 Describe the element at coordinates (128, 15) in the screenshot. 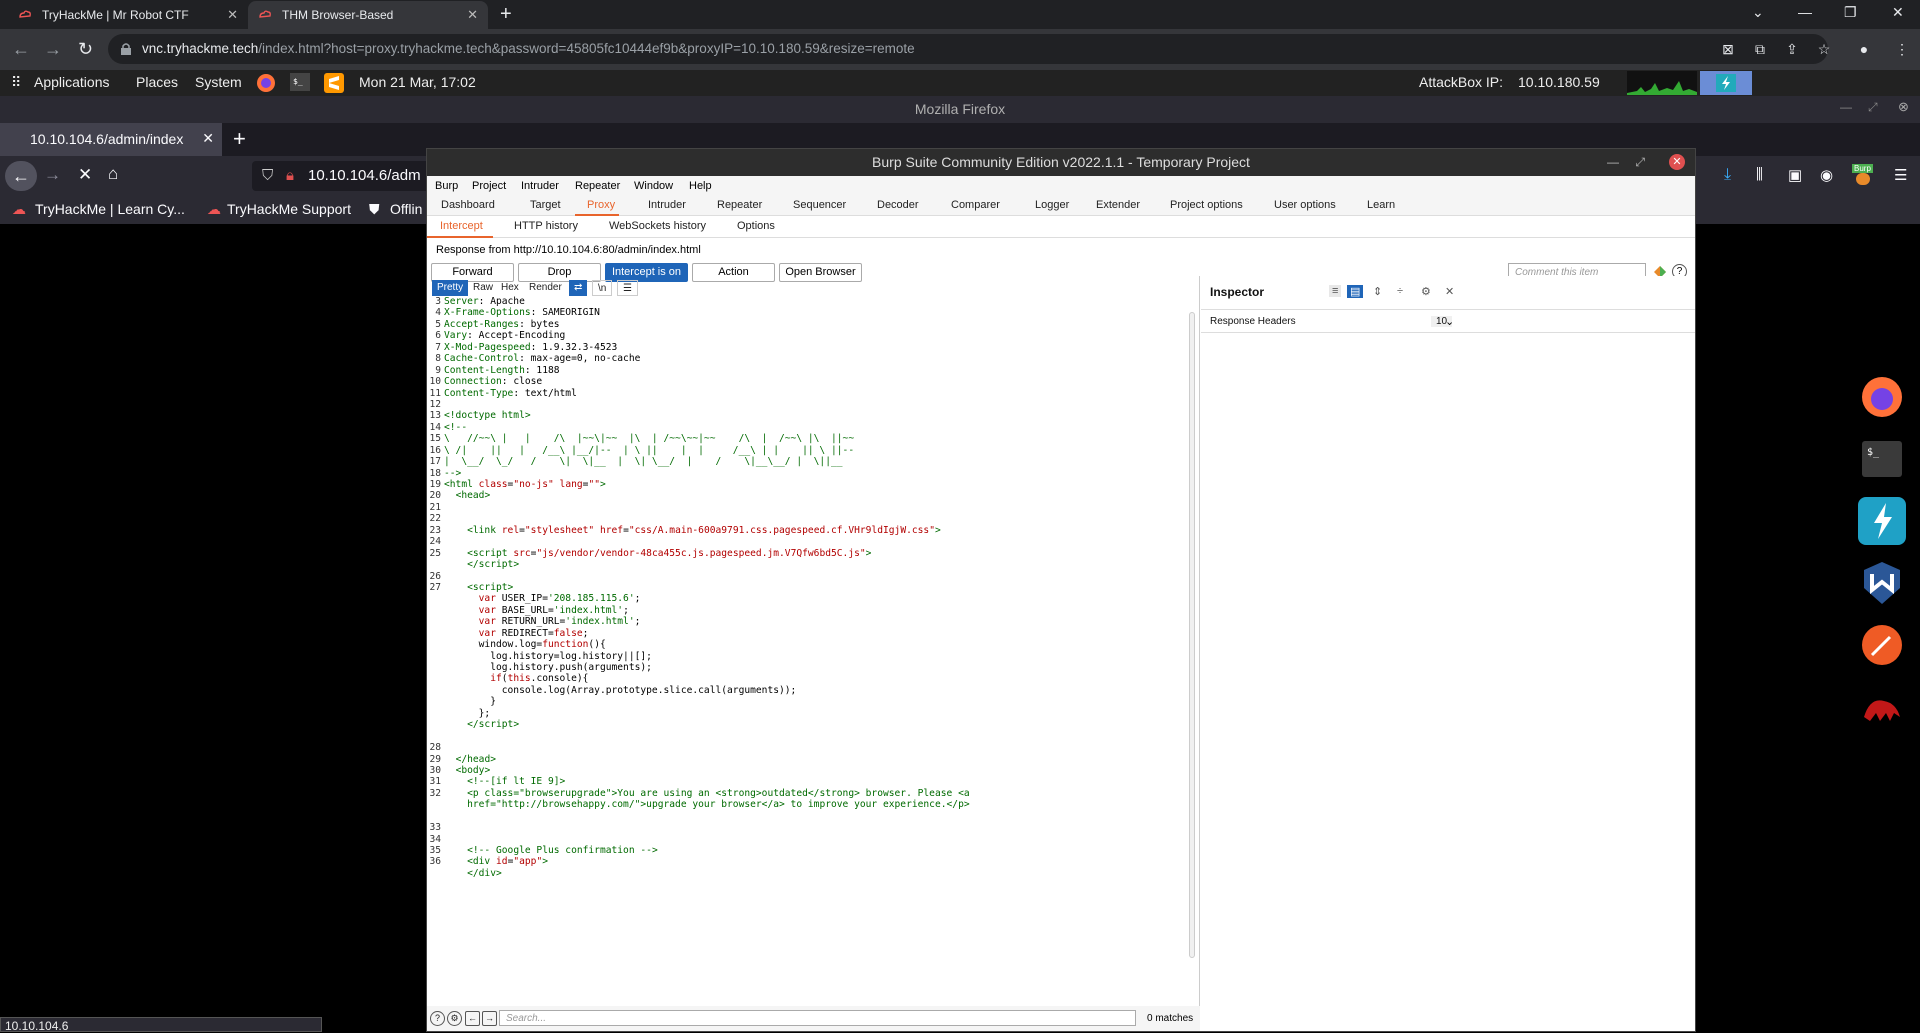

I see `browser-tab-mr-robot: TryHackMe | Mr Robot CTF ✕` at that location.